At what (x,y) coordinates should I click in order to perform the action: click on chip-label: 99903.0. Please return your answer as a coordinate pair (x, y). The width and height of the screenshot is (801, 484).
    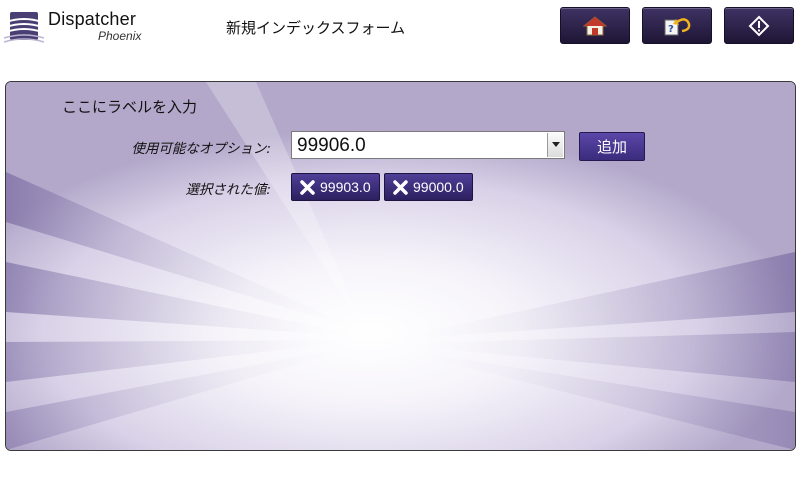
    Looking at the image, I should click on (345, 187).